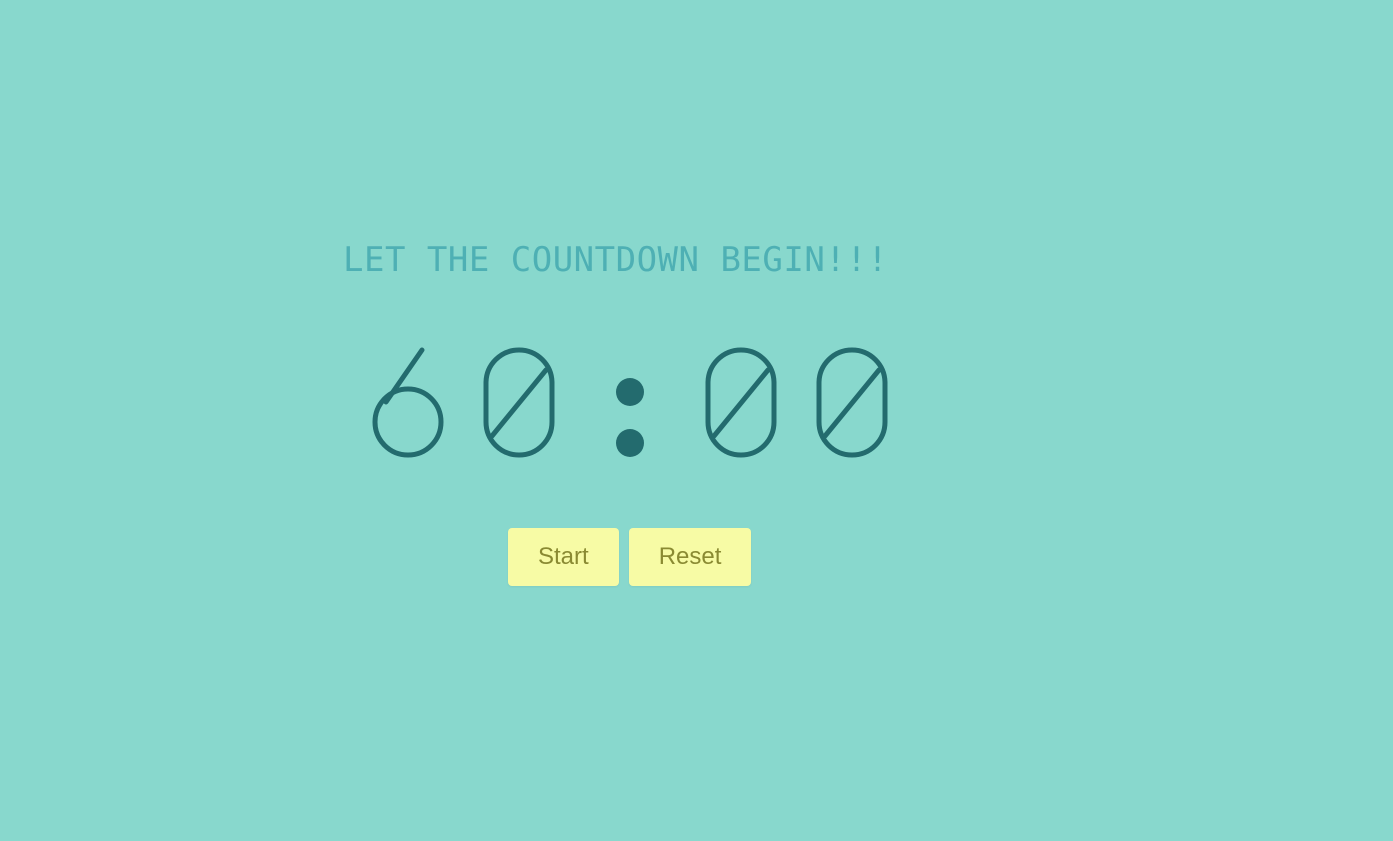  I want to click on timer-display, so click(630, 402).